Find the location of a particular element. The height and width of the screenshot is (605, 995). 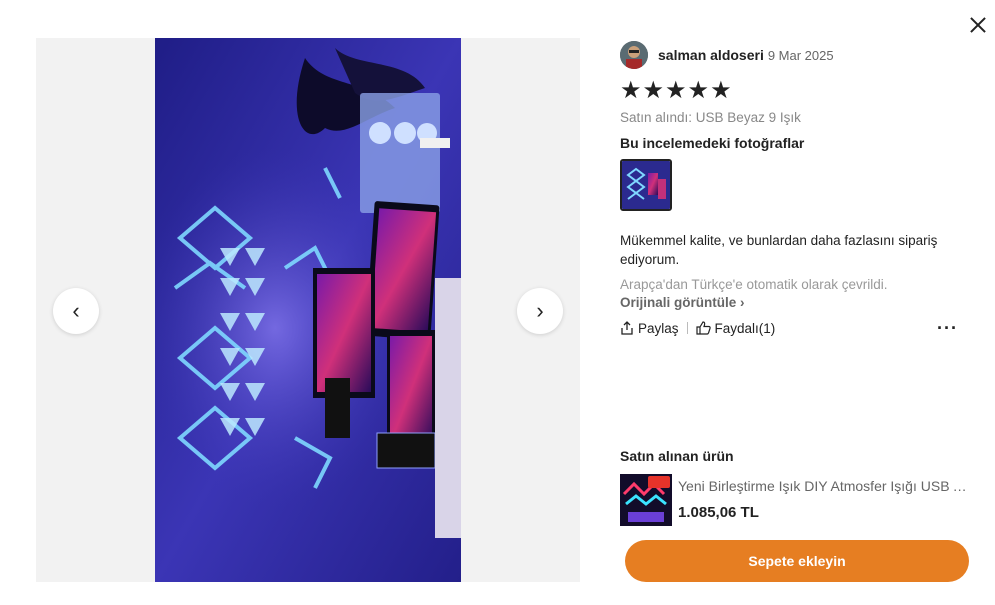

view-original-link: Orijinali görüntüle › is located at coordinates (795, 302).